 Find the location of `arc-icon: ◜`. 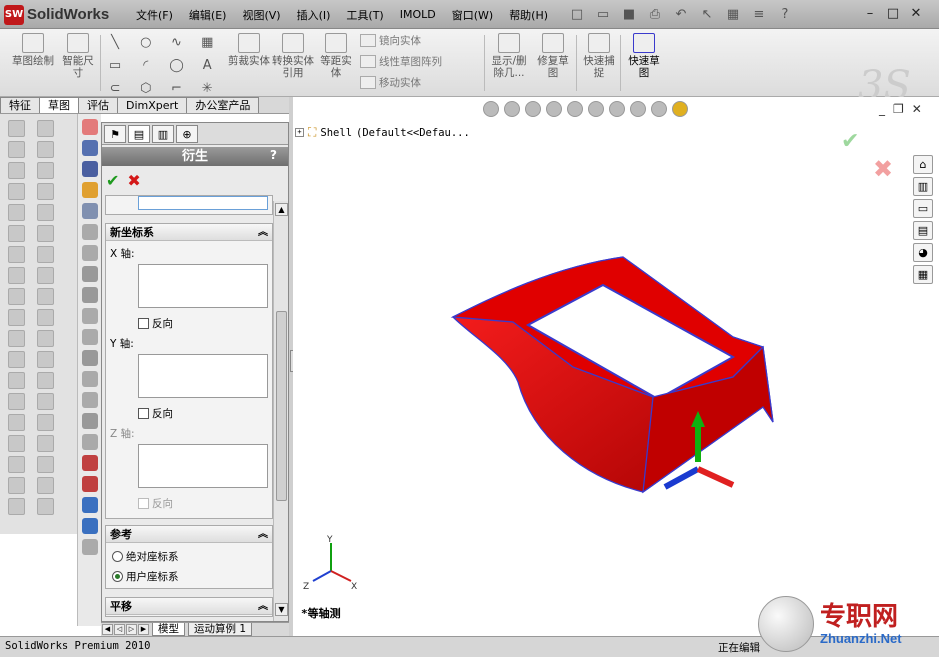

arc-icon: ◜ is located at coordinates (146, 65).